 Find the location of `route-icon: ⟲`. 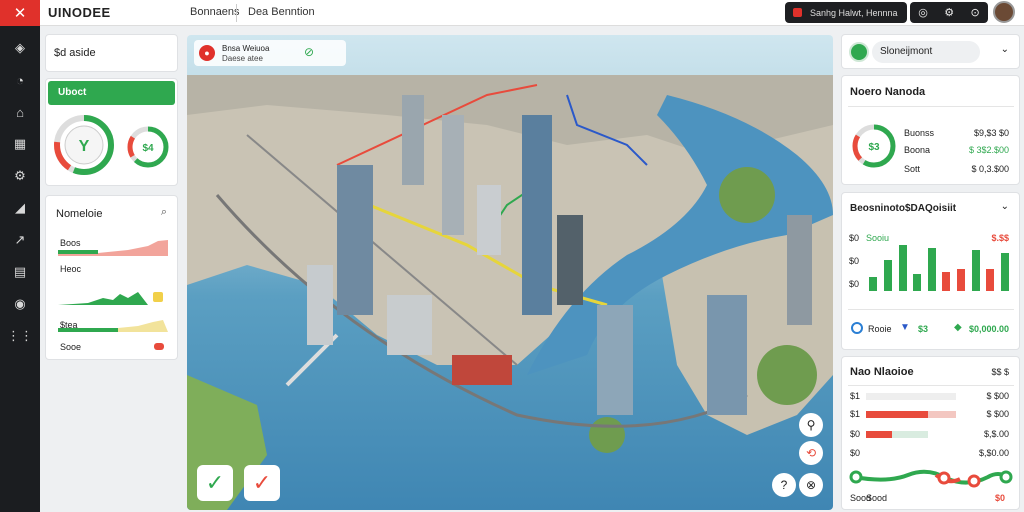

route-icon: ⟲ is located at coordinates (811, 453).